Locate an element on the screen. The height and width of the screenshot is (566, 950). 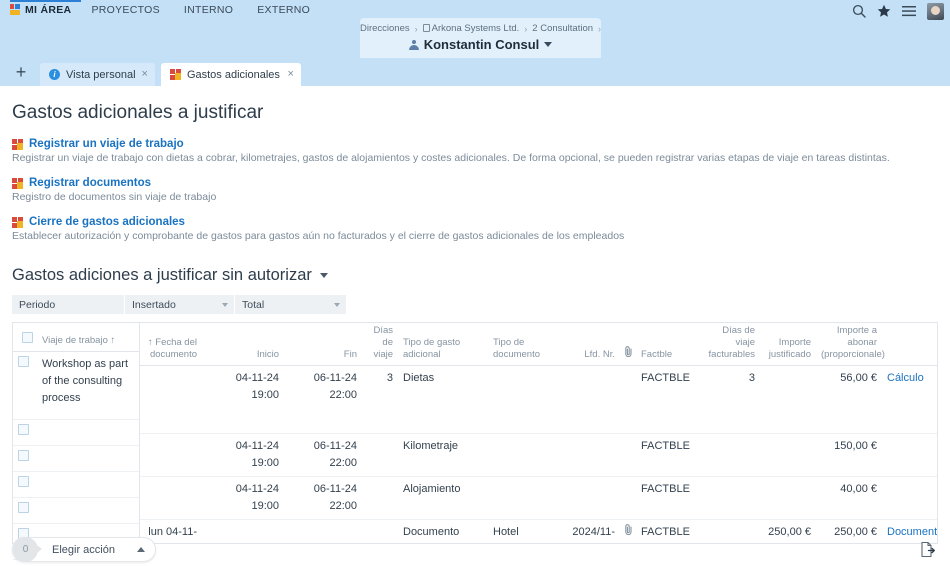
header-importe-abonar: Importe a abonar (proporcionale) is located at coordinates (850, 344).